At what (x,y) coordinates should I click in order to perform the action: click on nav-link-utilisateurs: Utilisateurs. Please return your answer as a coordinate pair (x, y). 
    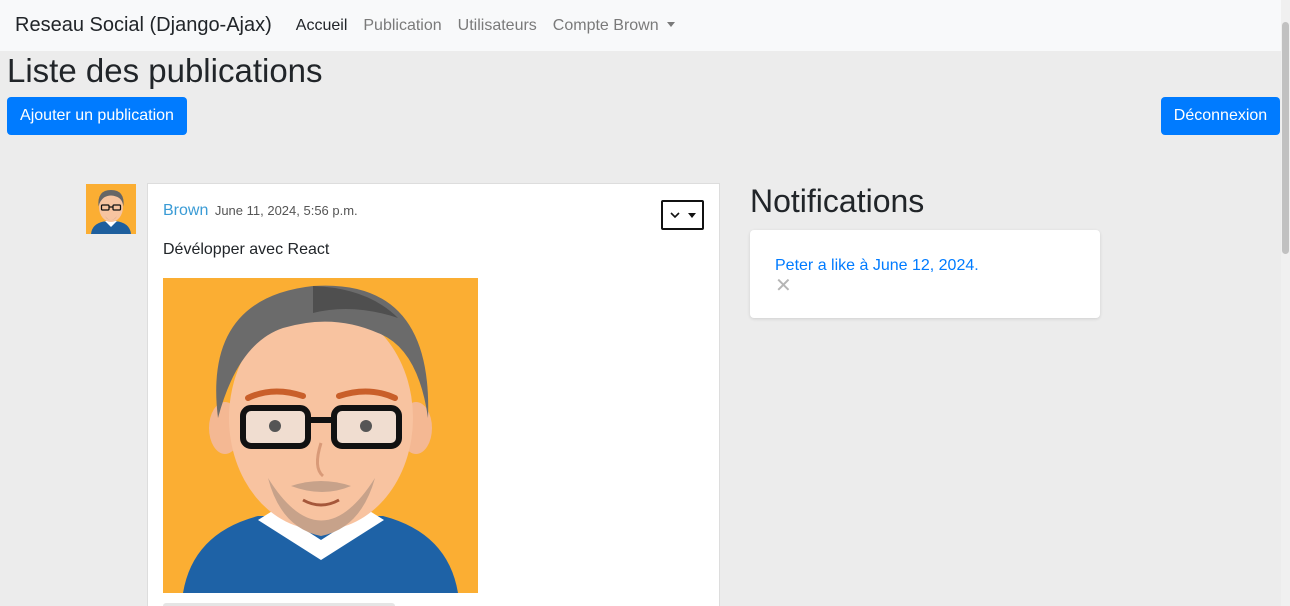
    Looking at the image, I should click on (497, 26).